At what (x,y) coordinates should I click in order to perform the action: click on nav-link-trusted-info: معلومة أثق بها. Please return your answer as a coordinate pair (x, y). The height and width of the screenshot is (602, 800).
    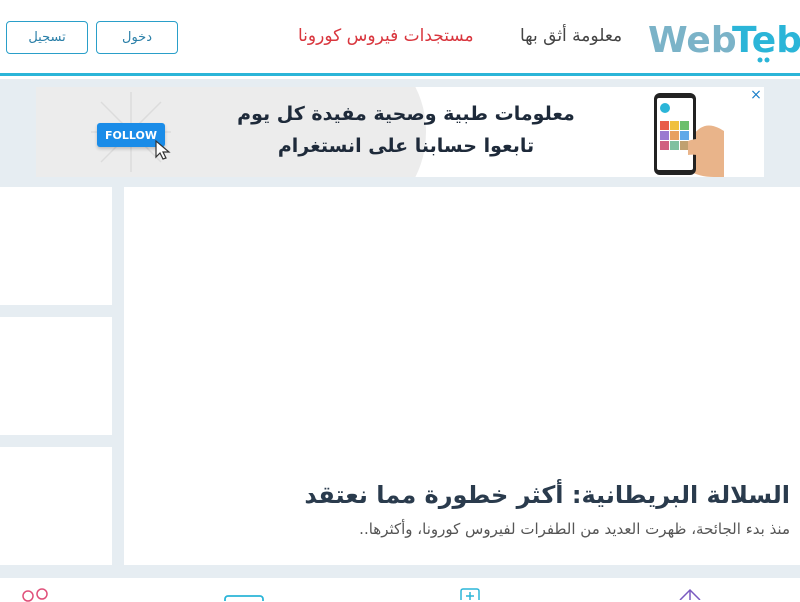
    Looking at the image, I should click on (571, 36).